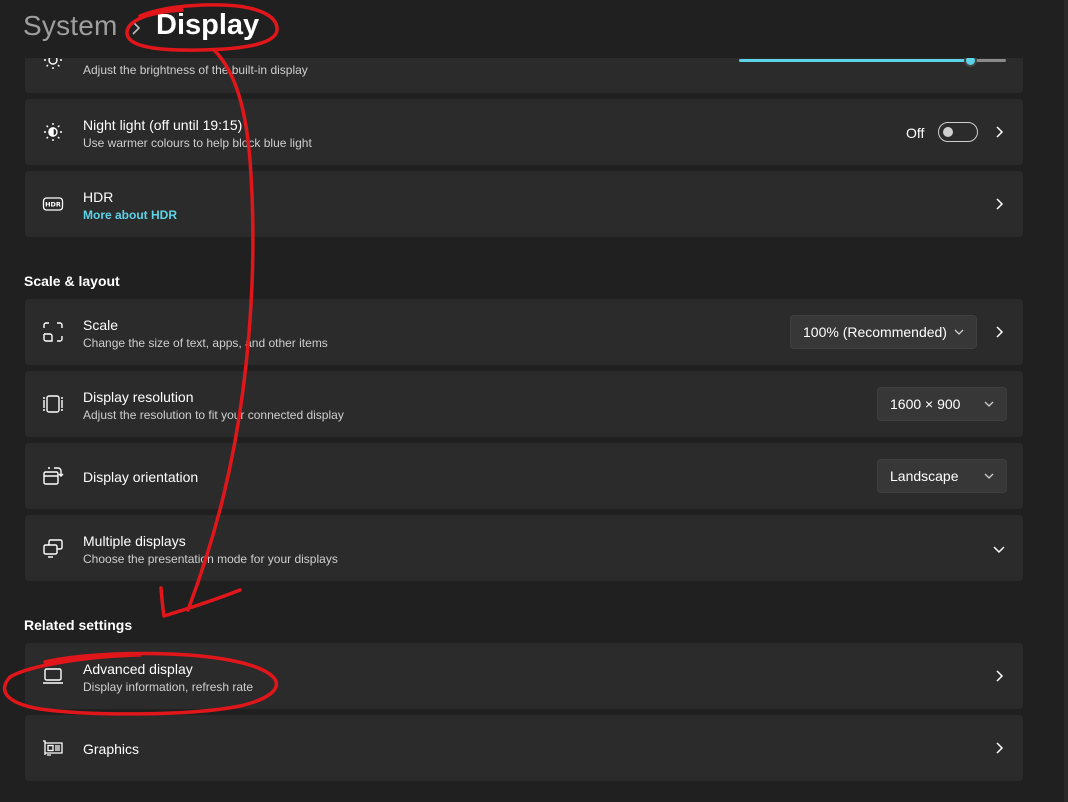  Describe the element at coordinates (1066, 401) in the screenshot. I see `window-right-edge` at that location.